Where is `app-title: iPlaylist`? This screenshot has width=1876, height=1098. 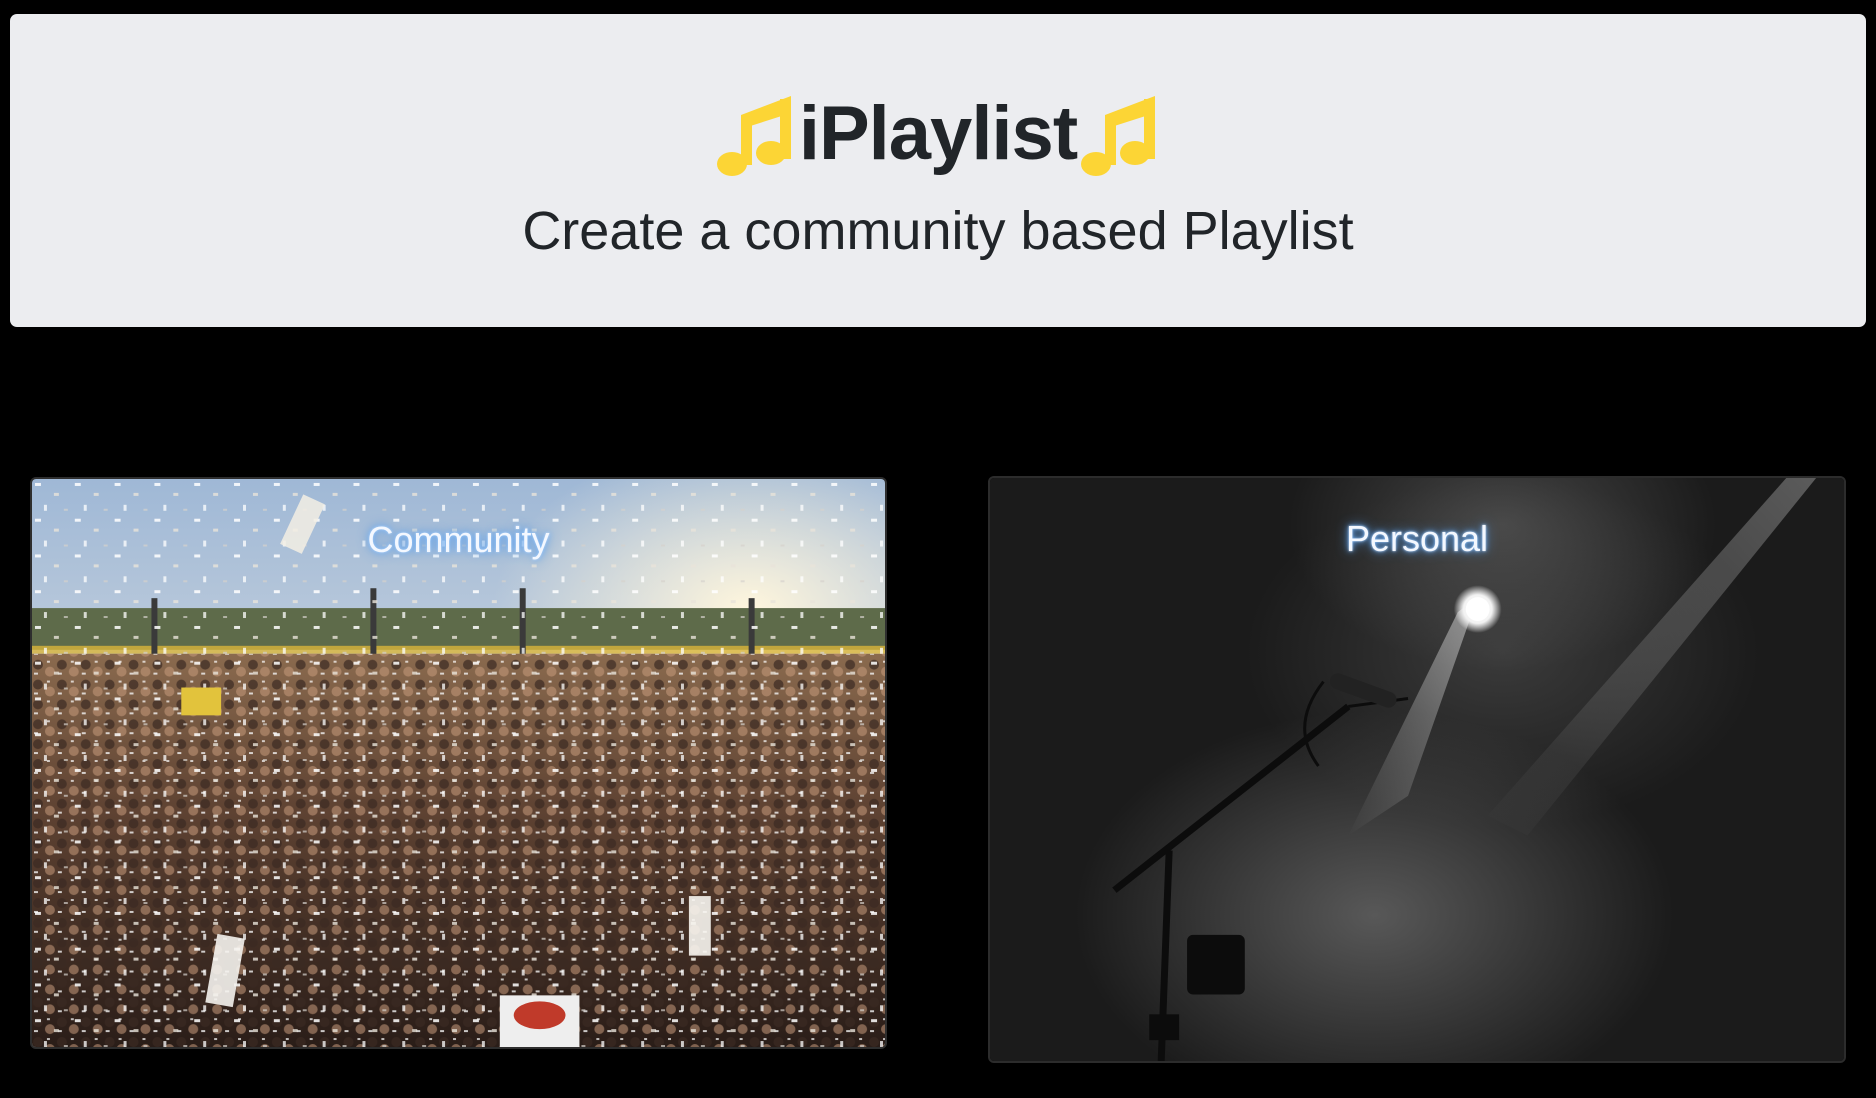 app-title: iPlaylist is located at coordinates (938, 133).